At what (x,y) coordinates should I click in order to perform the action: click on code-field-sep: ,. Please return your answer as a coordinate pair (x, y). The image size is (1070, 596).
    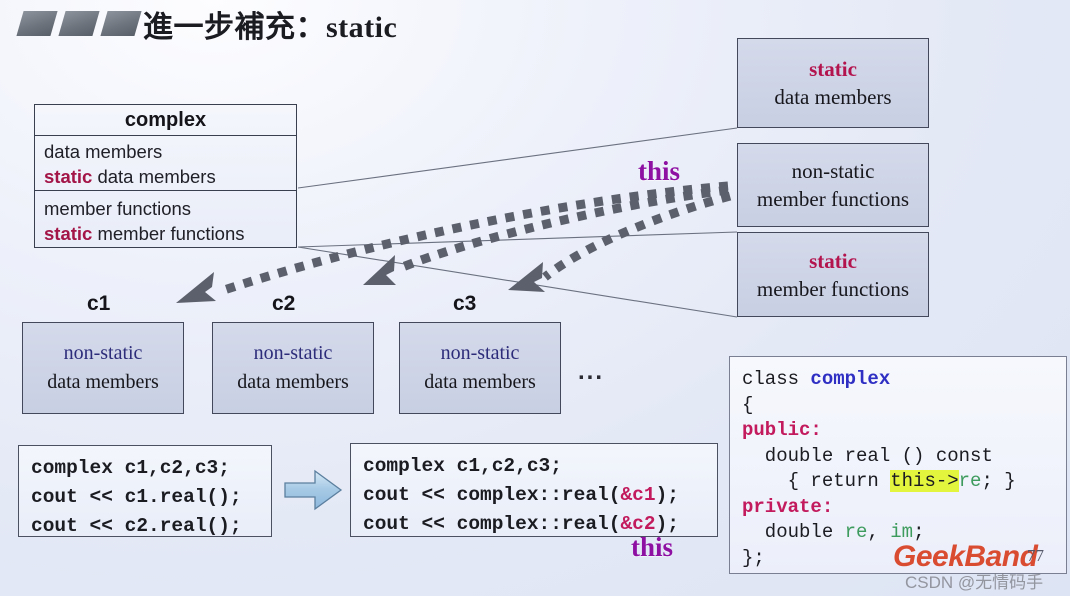
    Looking at the image, I should click on (879, 532).